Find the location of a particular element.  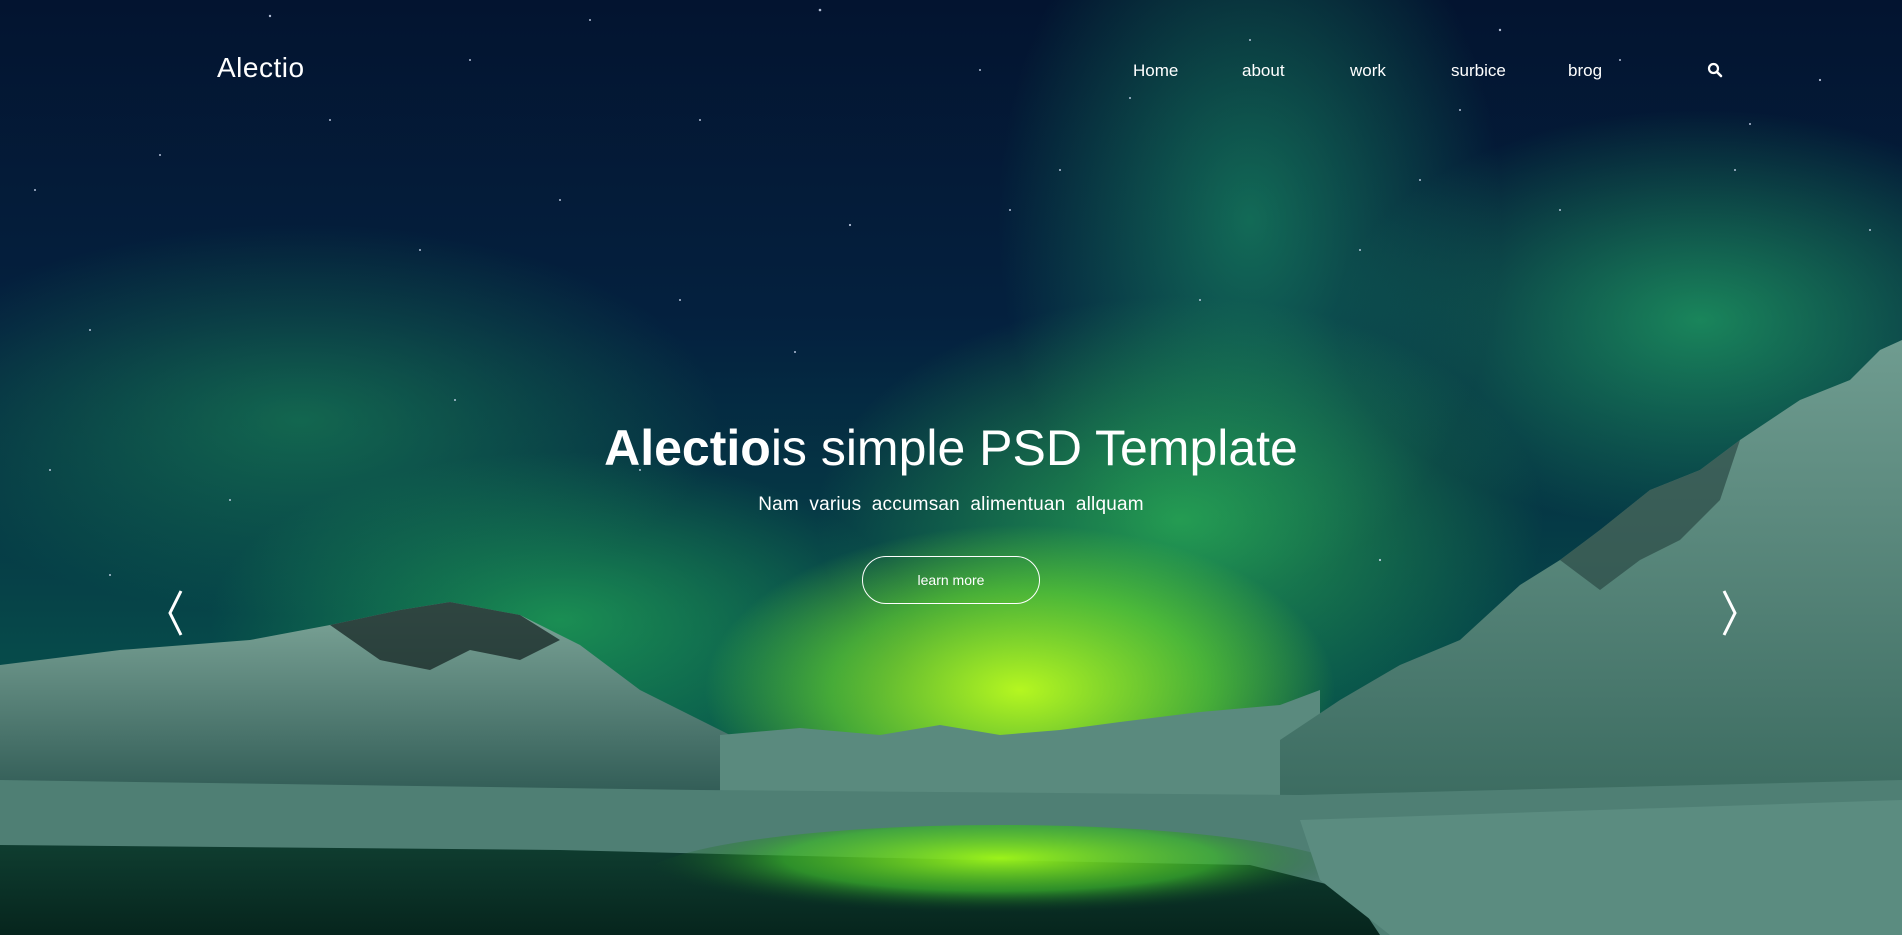

hero-title: Alectiois simple PSD Template is located at coordinates (951, 448).